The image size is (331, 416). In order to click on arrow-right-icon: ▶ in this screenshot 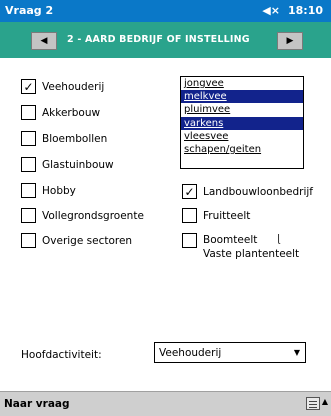, I will do `click(290, 41)`.